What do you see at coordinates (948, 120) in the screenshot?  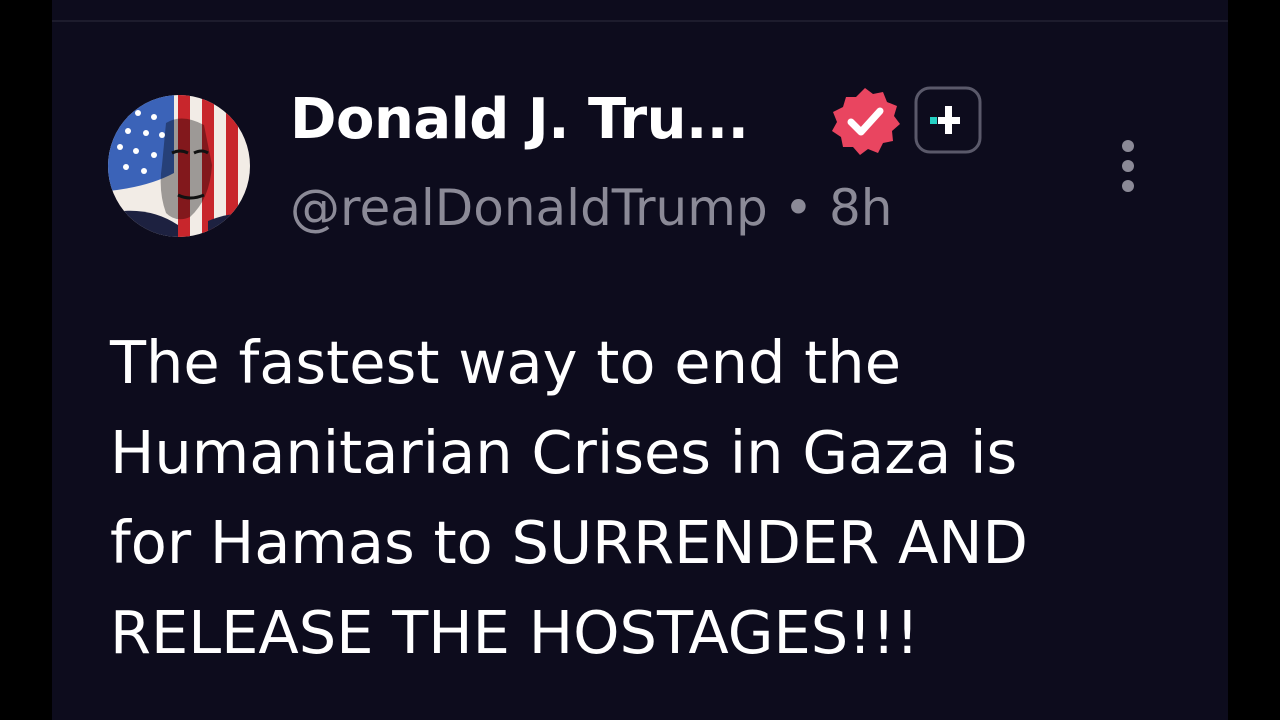 I see `plus-subscription-icon` at bounding box center [948, 120].